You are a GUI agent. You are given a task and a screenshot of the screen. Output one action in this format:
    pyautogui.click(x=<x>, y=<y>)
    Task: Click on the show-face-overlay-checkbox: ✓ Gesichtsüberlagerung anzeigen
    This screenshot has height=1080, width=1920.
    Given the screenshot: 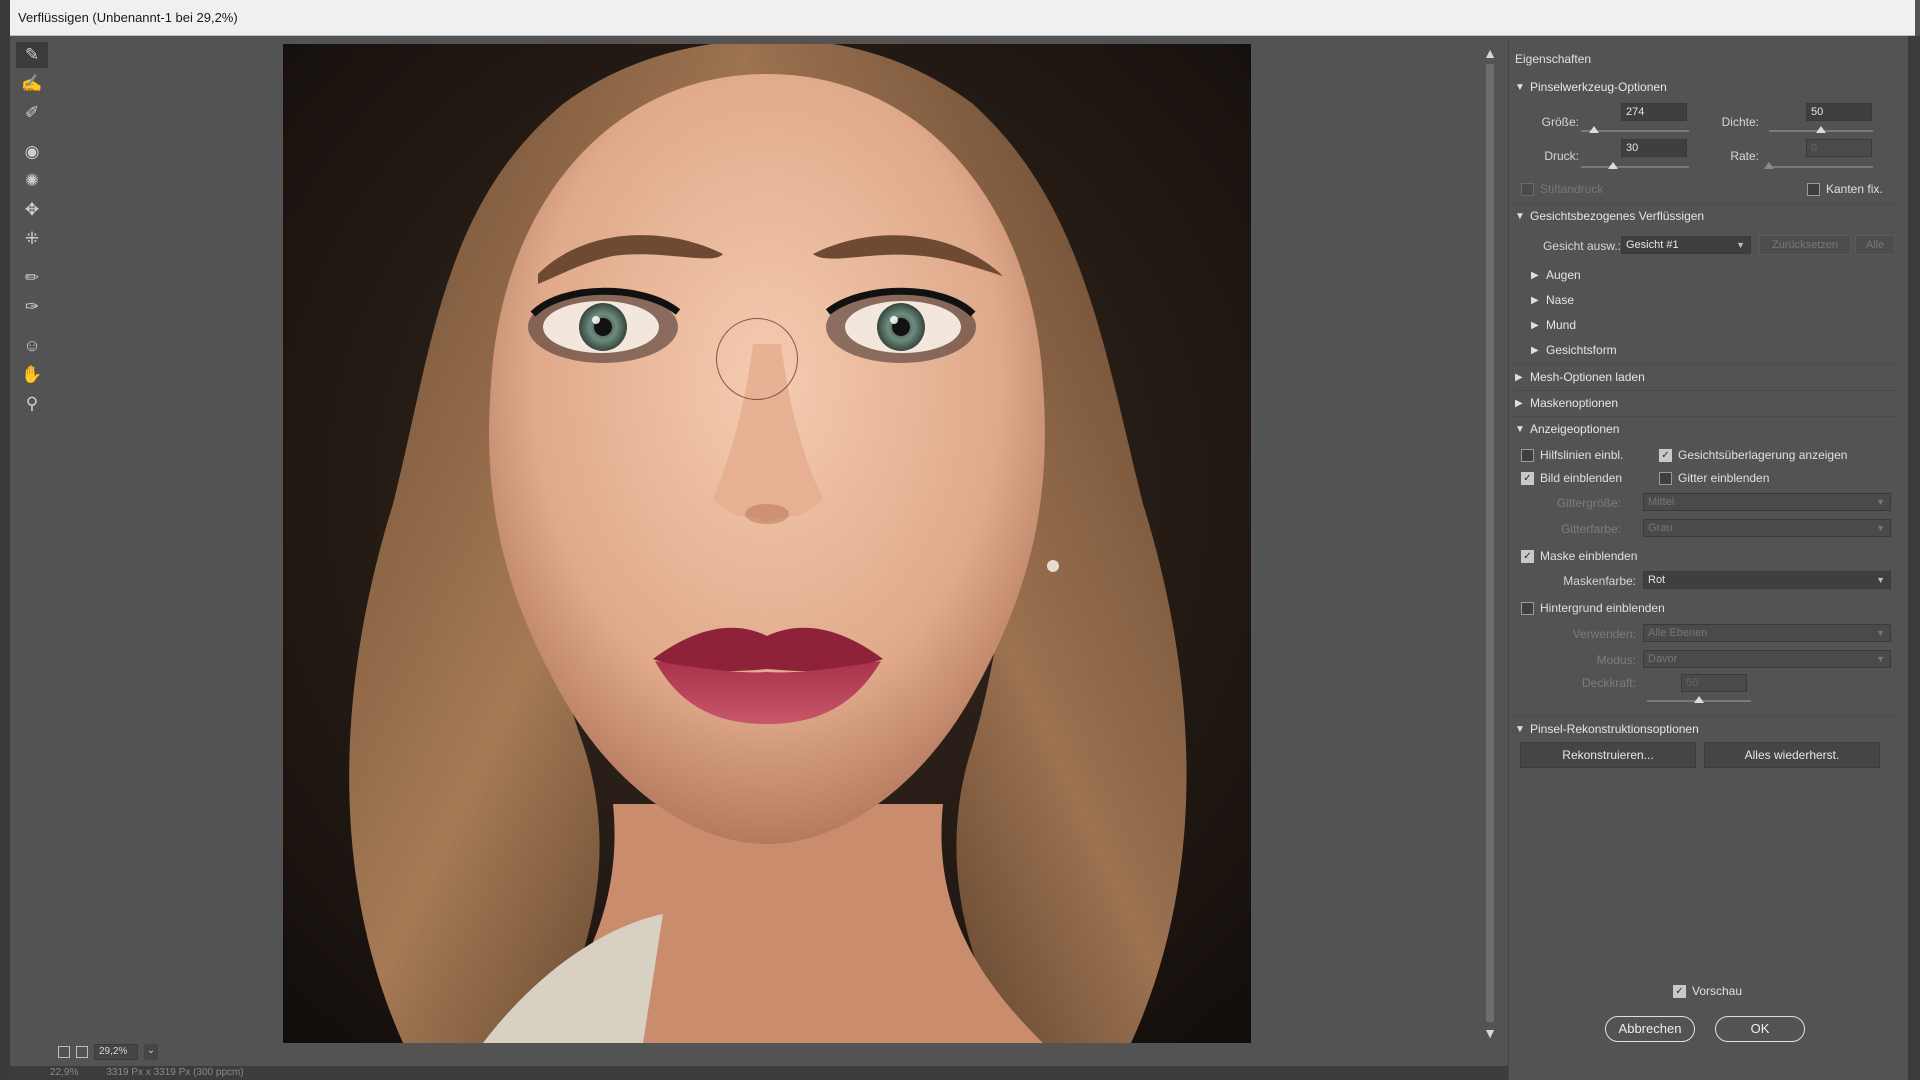 What is the action you would take?
    pyautogui.click(x=1753, y=455)
    